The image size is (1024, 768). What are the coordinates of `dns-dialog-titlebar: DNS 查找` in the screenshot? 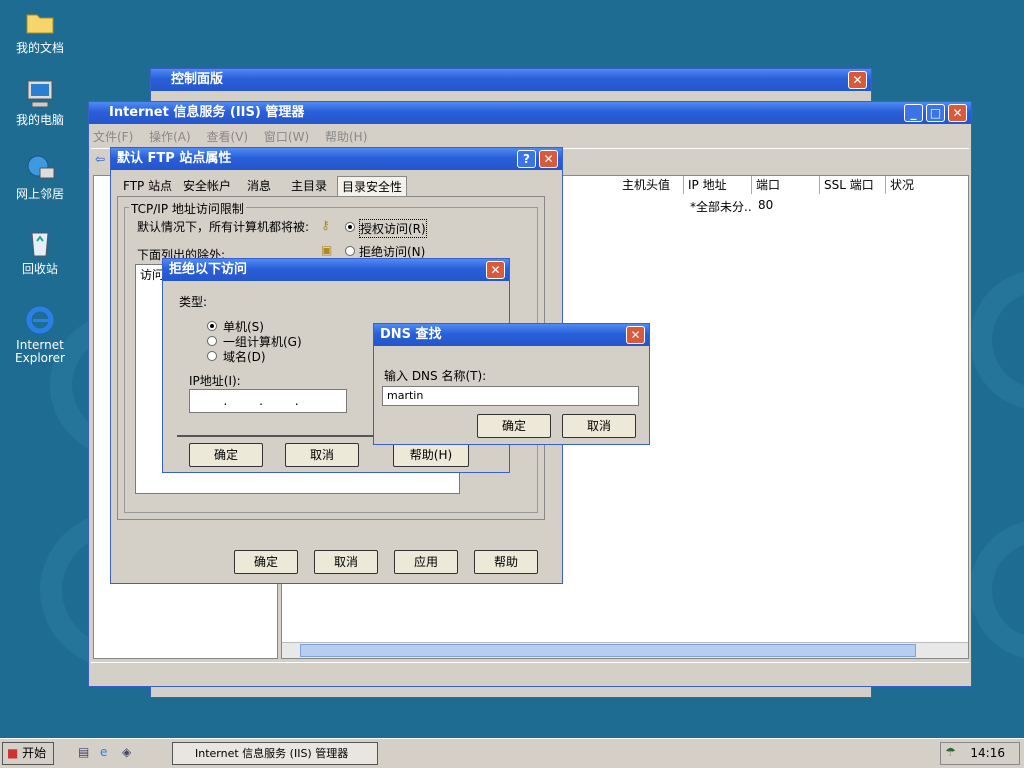 It's located at (511, 335).